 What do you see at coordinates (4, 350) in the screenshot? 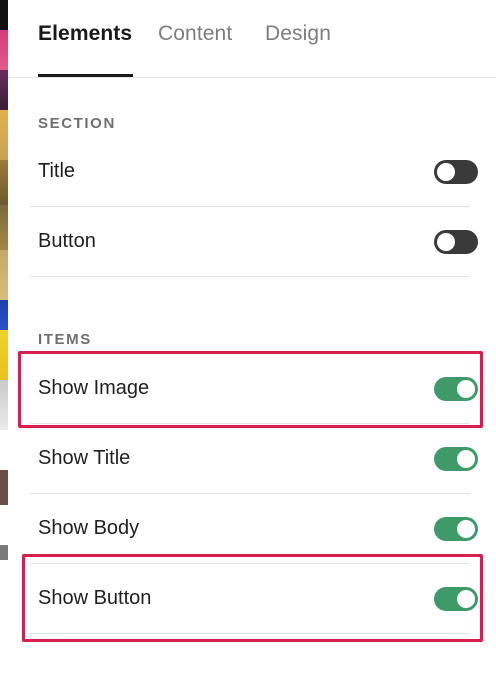
I see `background-page-strip` at bounding box center [4, 350].